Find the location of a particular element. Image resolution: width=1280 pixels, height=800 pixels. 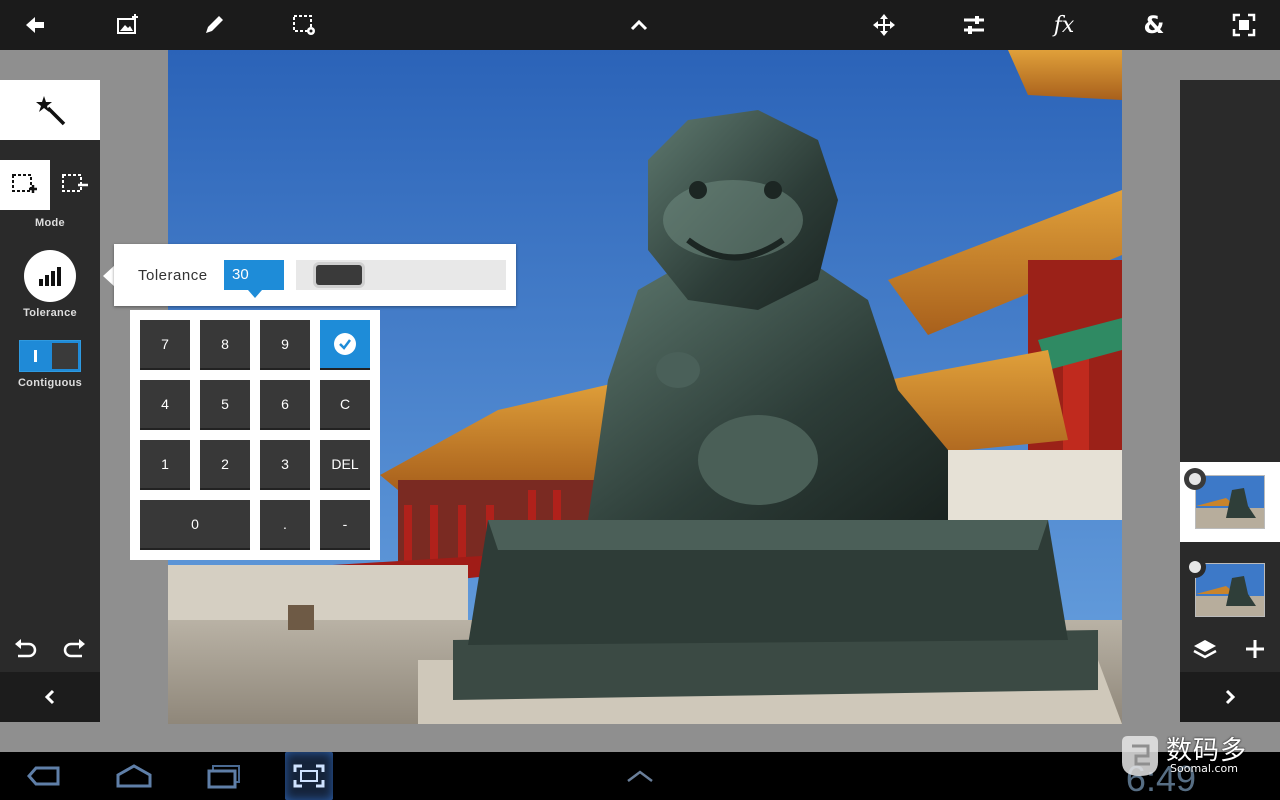

right-layers-panel is located at coordinates (1230, 401).